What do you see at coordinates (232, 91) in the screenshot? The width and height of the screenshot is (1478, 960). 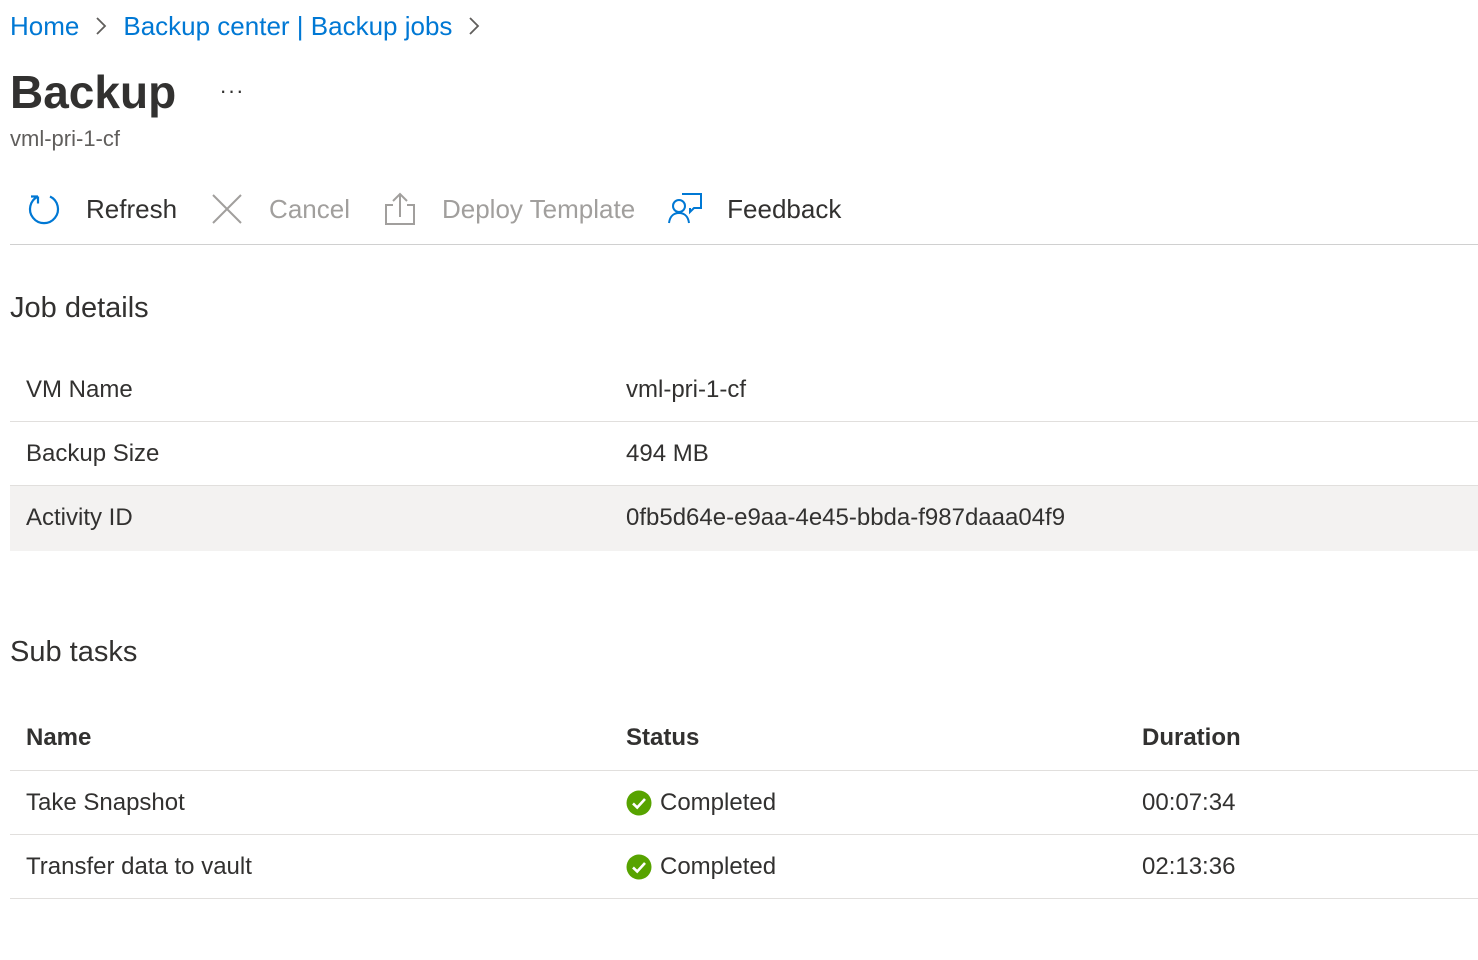 I see `more-options-button: ···` at bounding box center [232, 91].